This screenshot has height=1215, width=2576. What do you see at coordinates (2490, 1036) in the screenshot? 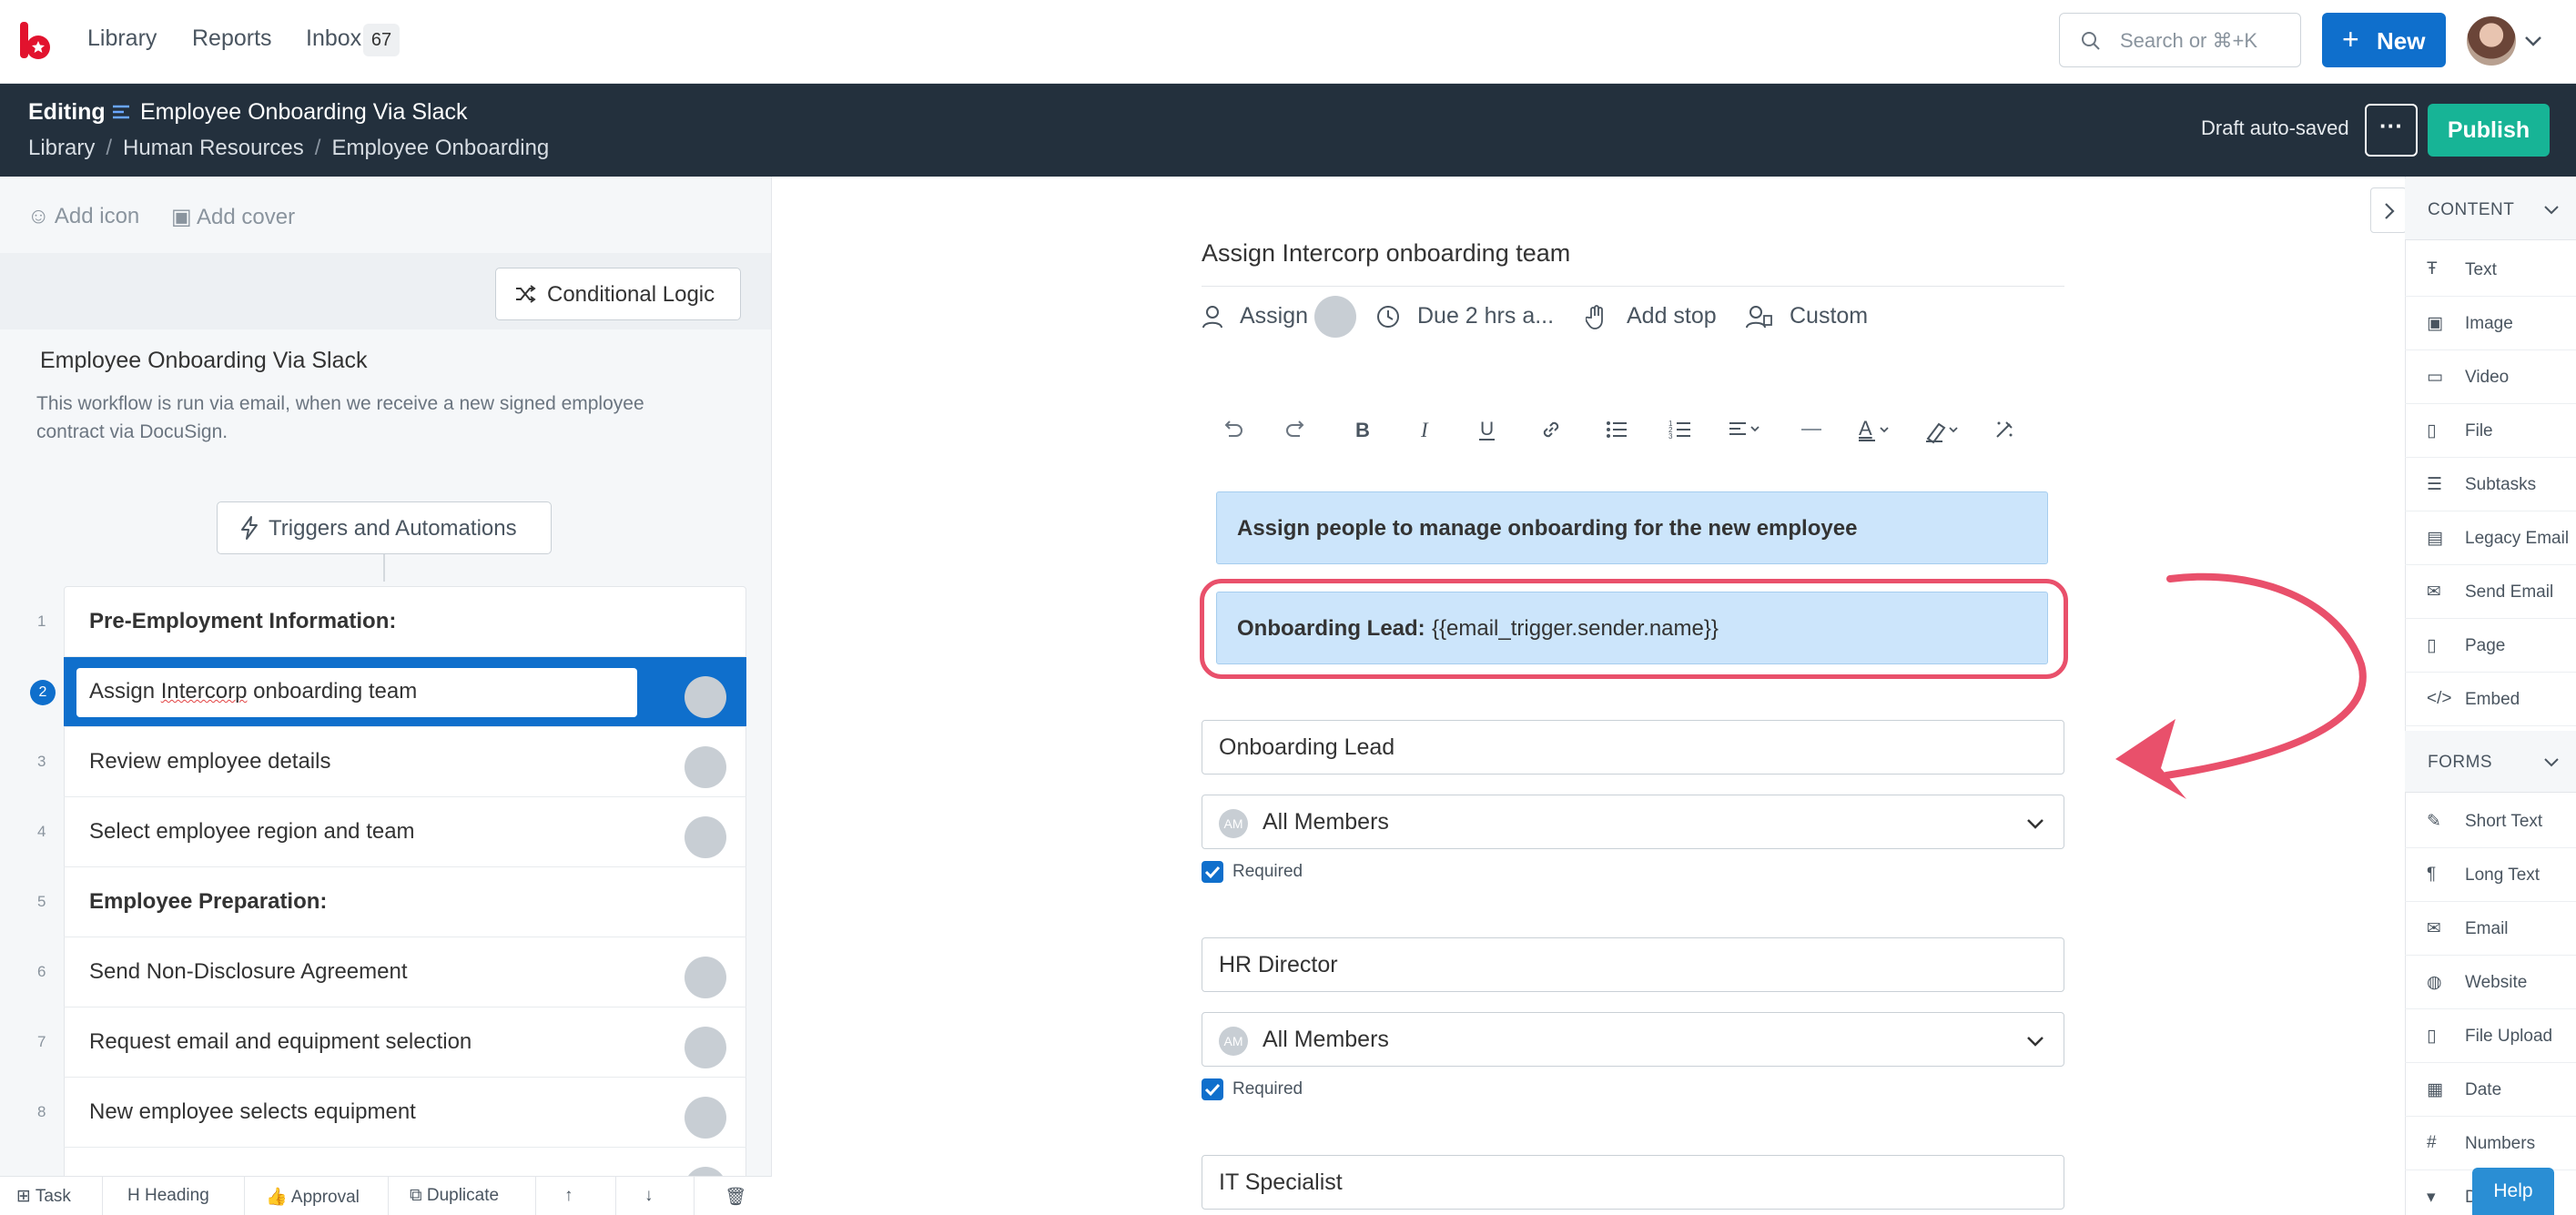
I see `widget-file-upload: ▯ File Upload` at bounding box center [2490, 1036].